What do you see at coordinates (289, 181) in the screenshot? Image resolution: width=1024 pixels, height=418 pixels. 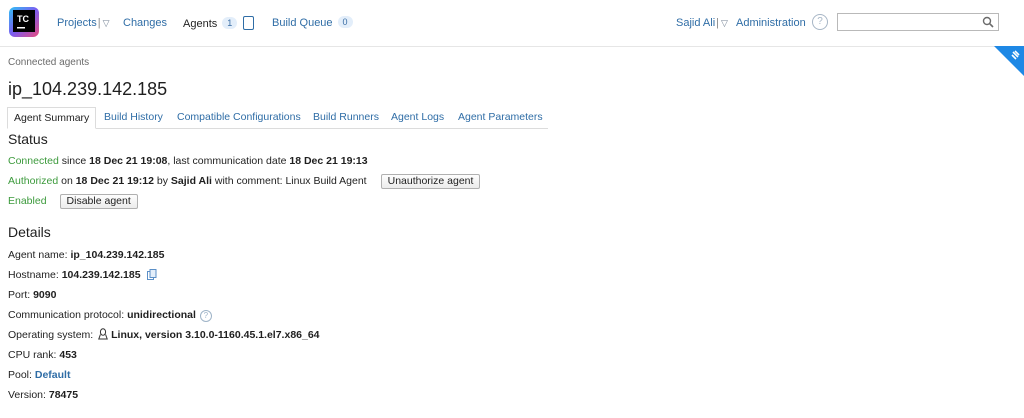 I see `comment-text: with comment: Linux Build Agent` at bounding box center [289, 181].